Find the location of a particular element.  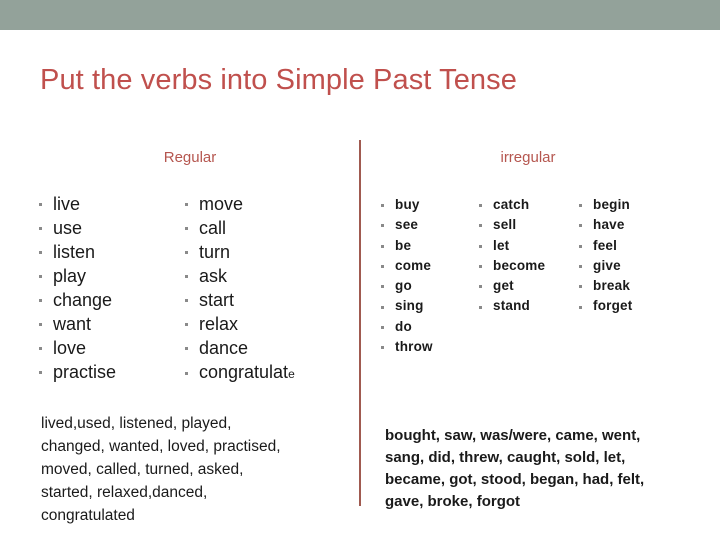

list-item: do is located at coordinates (405, 327).